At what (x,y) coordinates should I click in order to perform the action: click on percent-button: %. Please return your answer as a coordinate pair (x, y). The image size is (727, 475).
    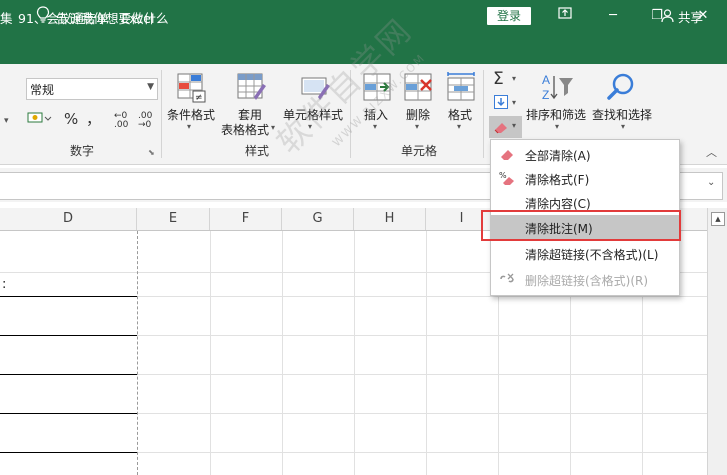
    Looking at the image, I should click on (71, 119).